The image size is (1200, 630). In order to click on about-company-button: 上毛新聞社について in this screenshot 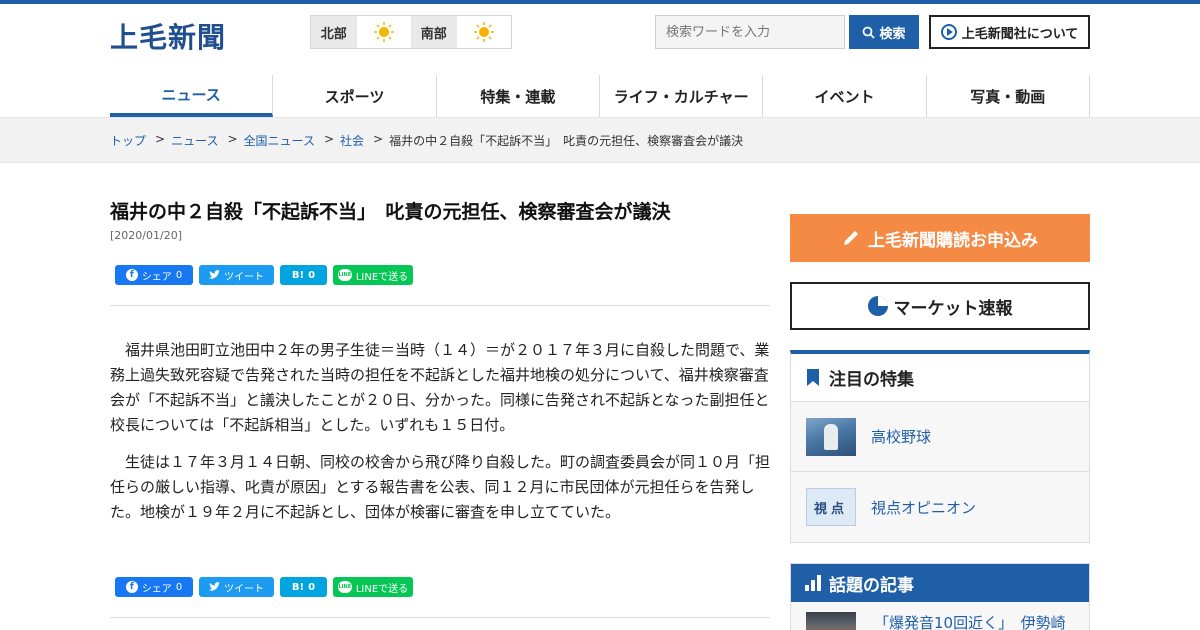, I will do `click(1009, 32)`.